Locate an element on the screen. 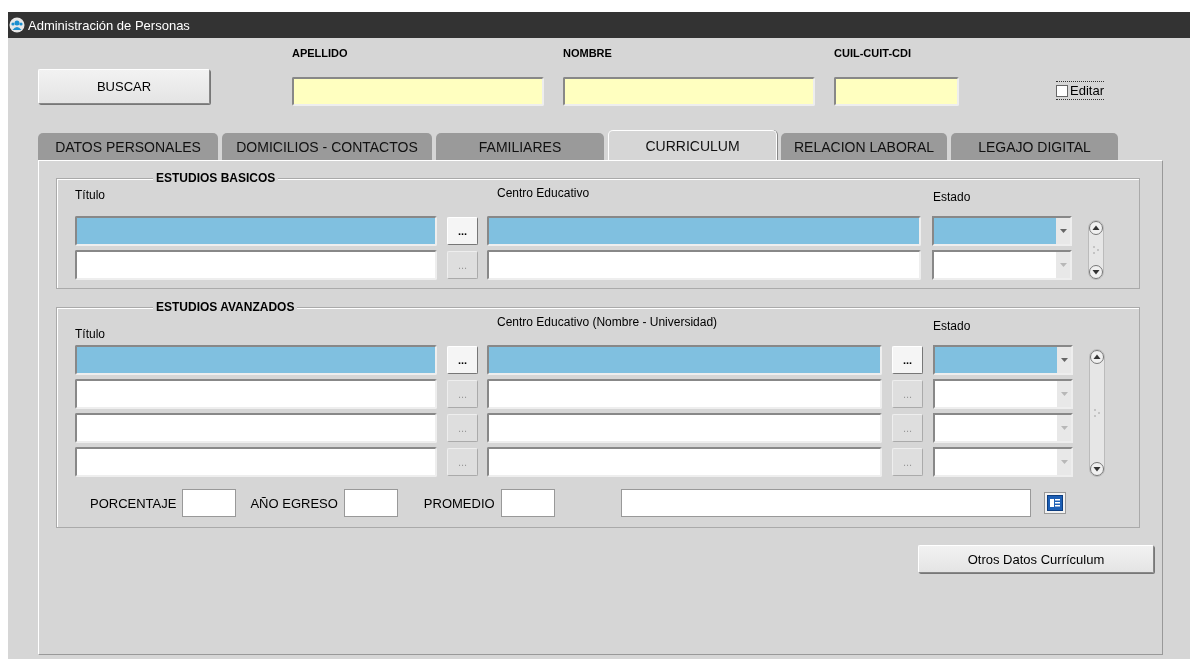 This screenshot has height=659, width=1190. group-title: ESTUDIOS AVANZADOS is located at coordinates (225, 307).